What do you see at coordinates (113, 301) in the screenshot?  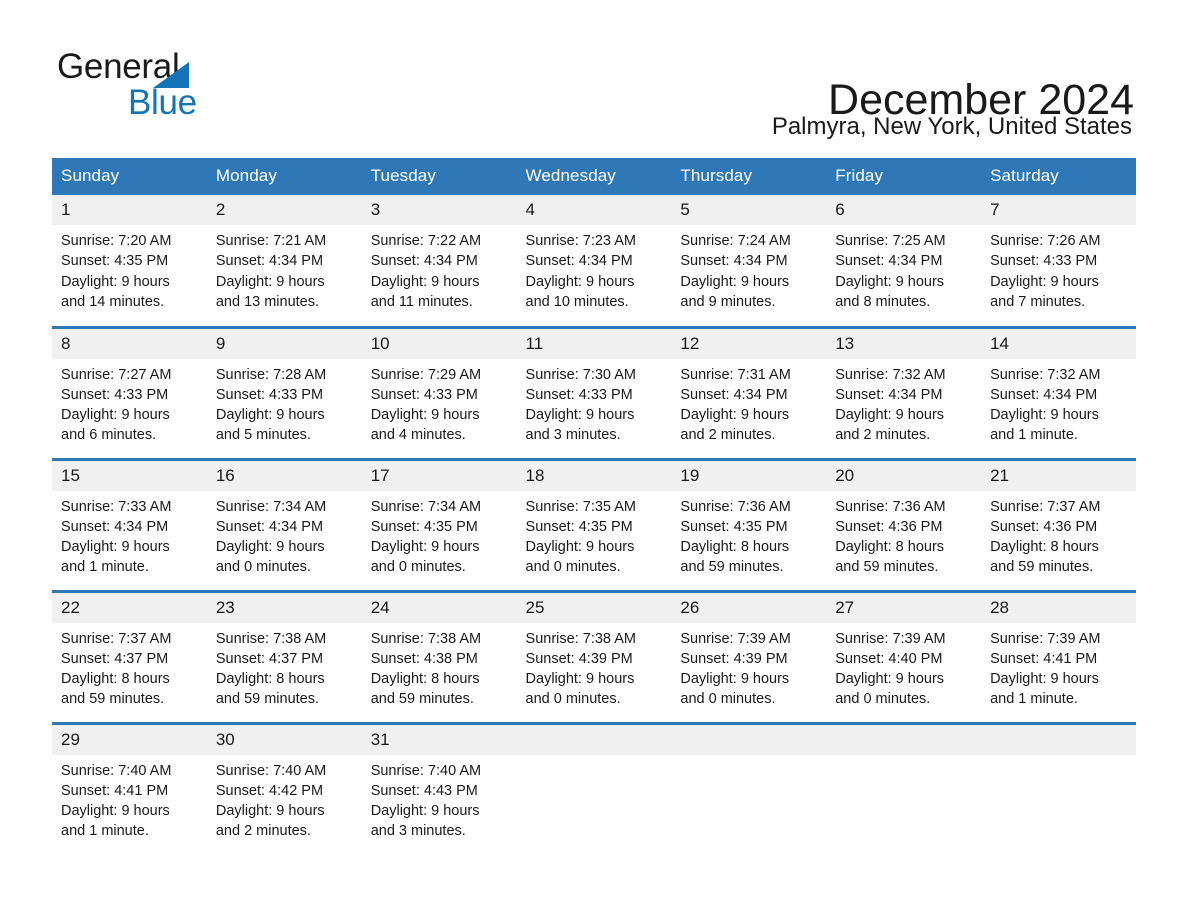 I see `day-info-line: and 14 minutes.` at bounding box center [113, 301].